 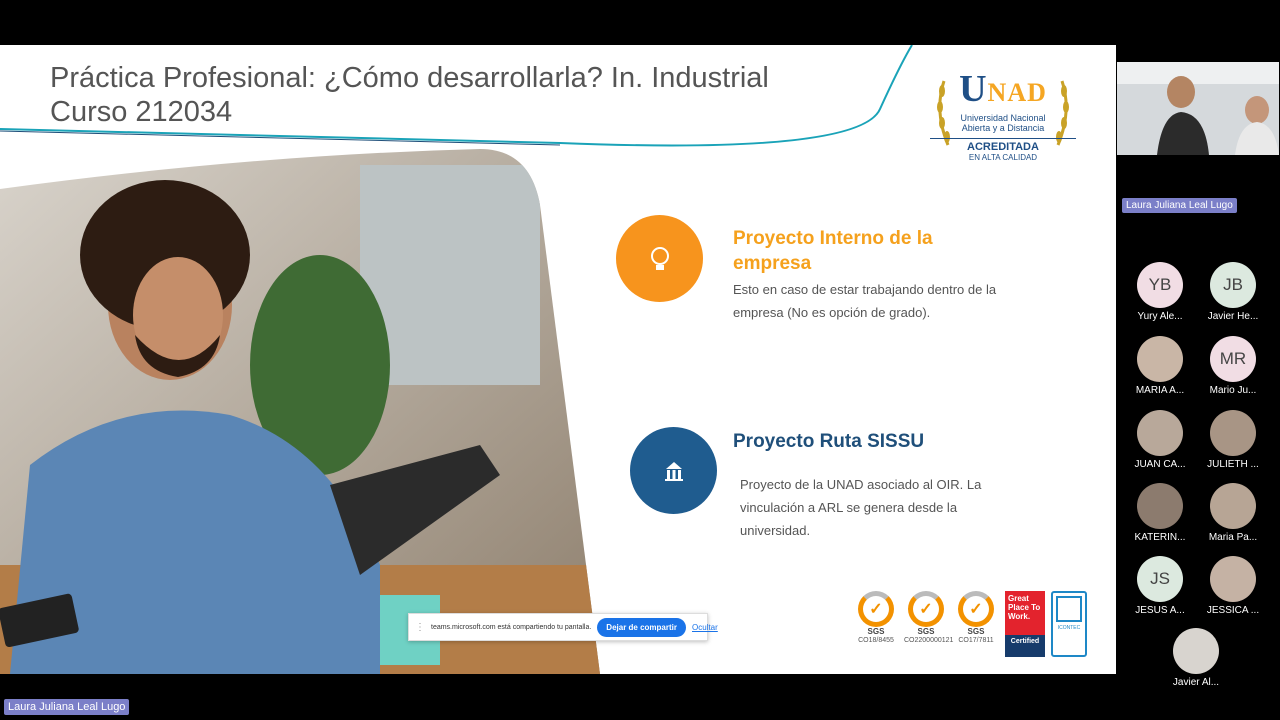 I want to click on drag-handle-icon: ⋮, so click(x=420, y=627).